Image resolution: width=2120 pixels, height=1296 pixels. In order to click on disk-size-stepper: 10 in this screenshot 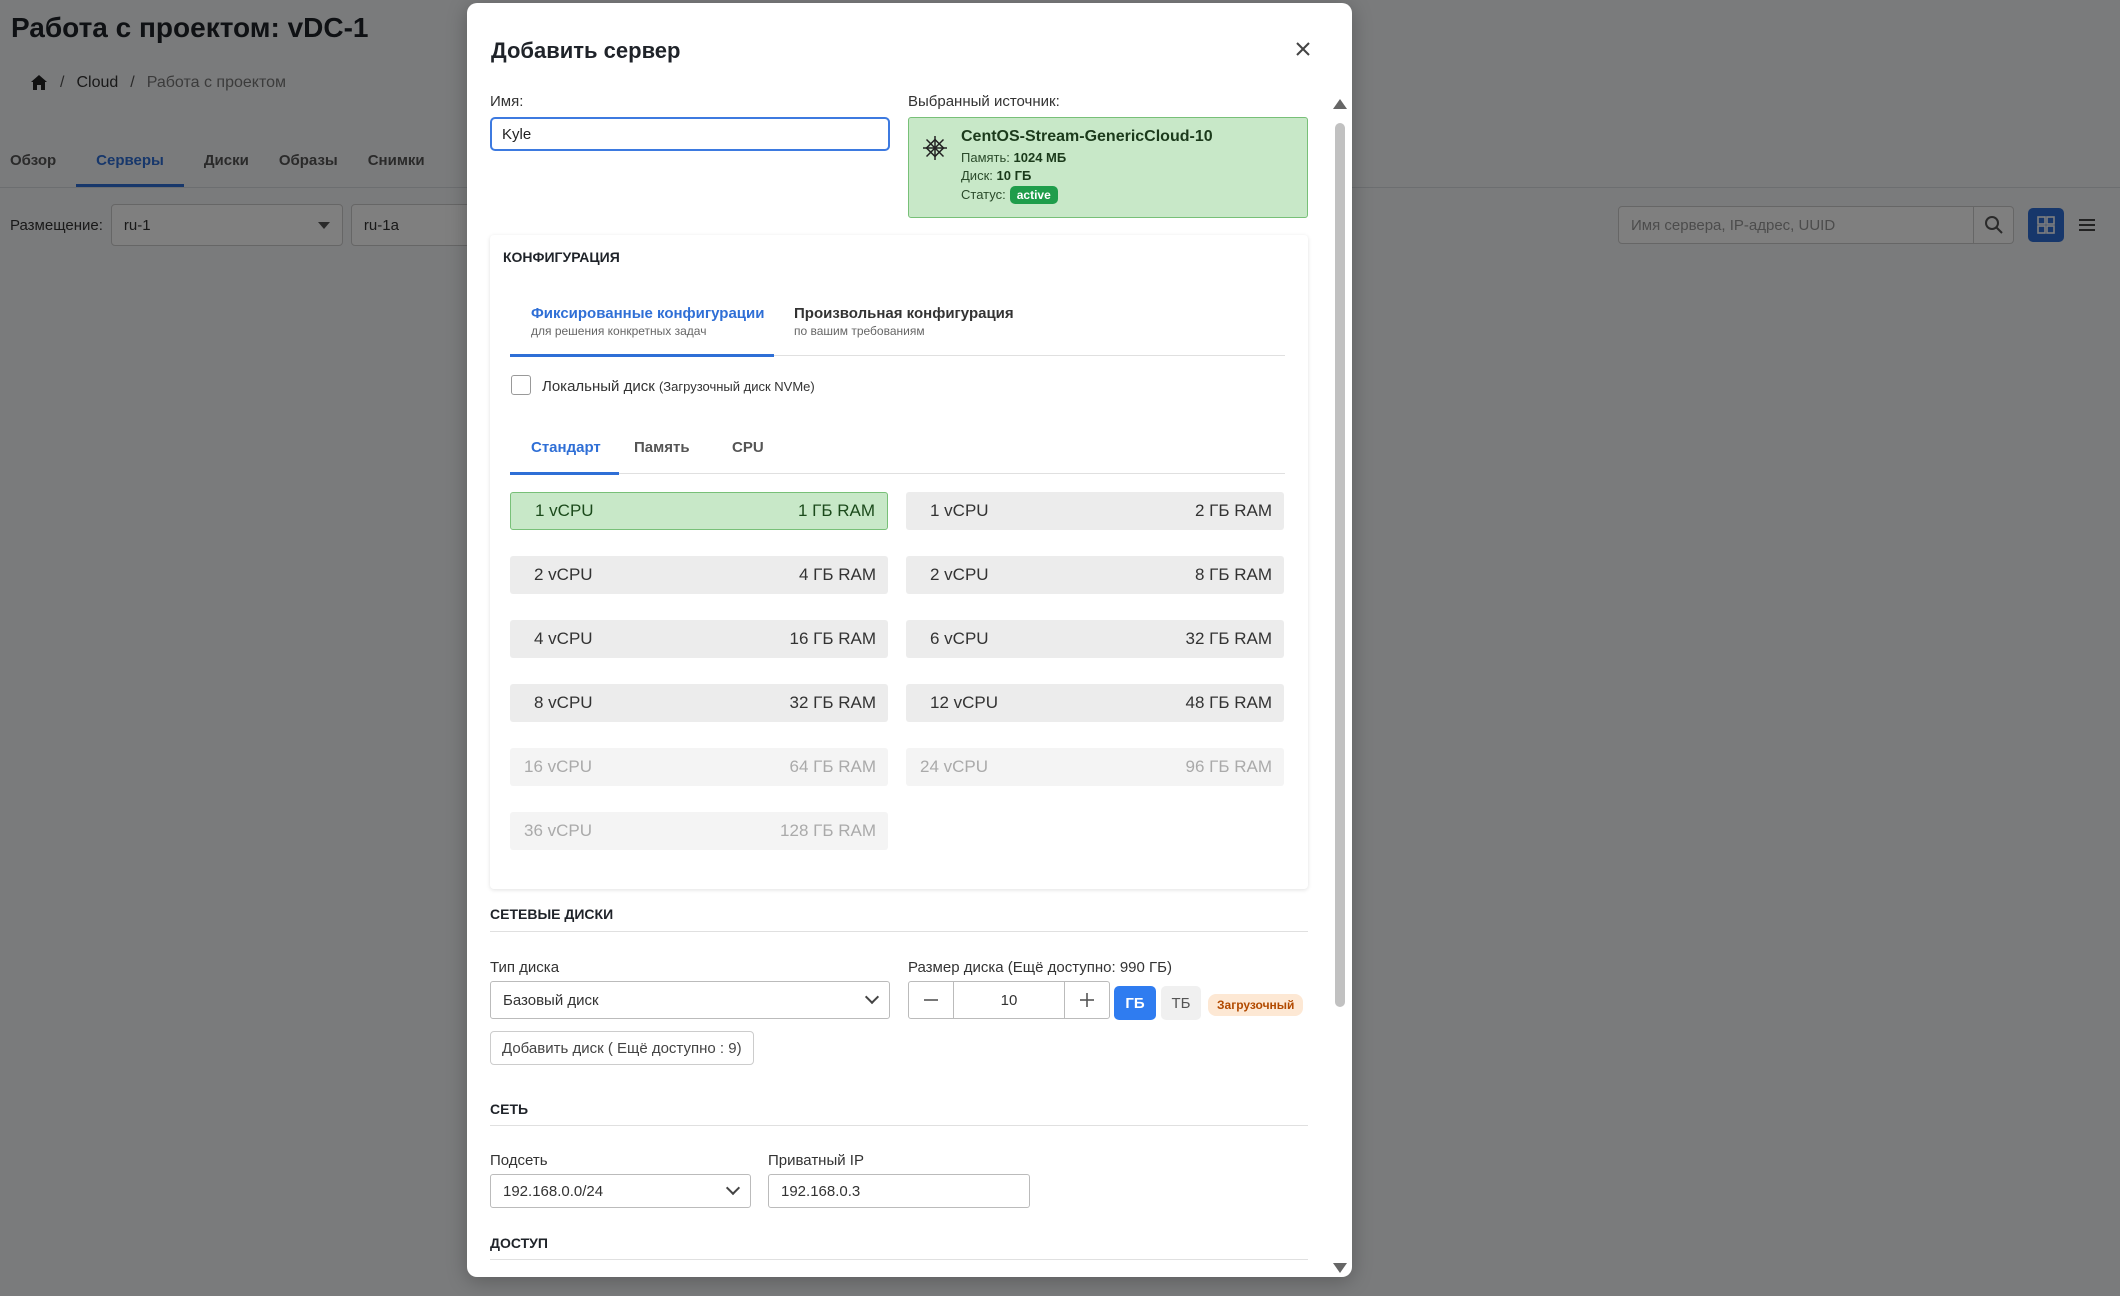, I will do `click(1009, 1000)`.